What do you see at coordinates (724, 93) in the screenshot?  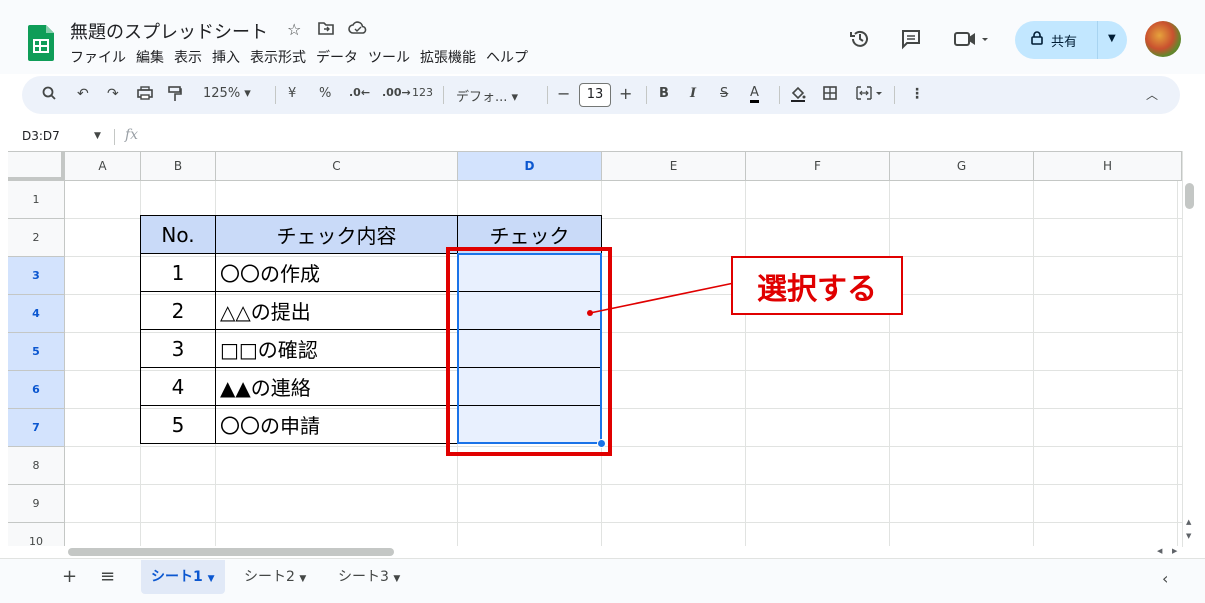 I see `strikethrough-button: S` at bounding box center [724, 93].